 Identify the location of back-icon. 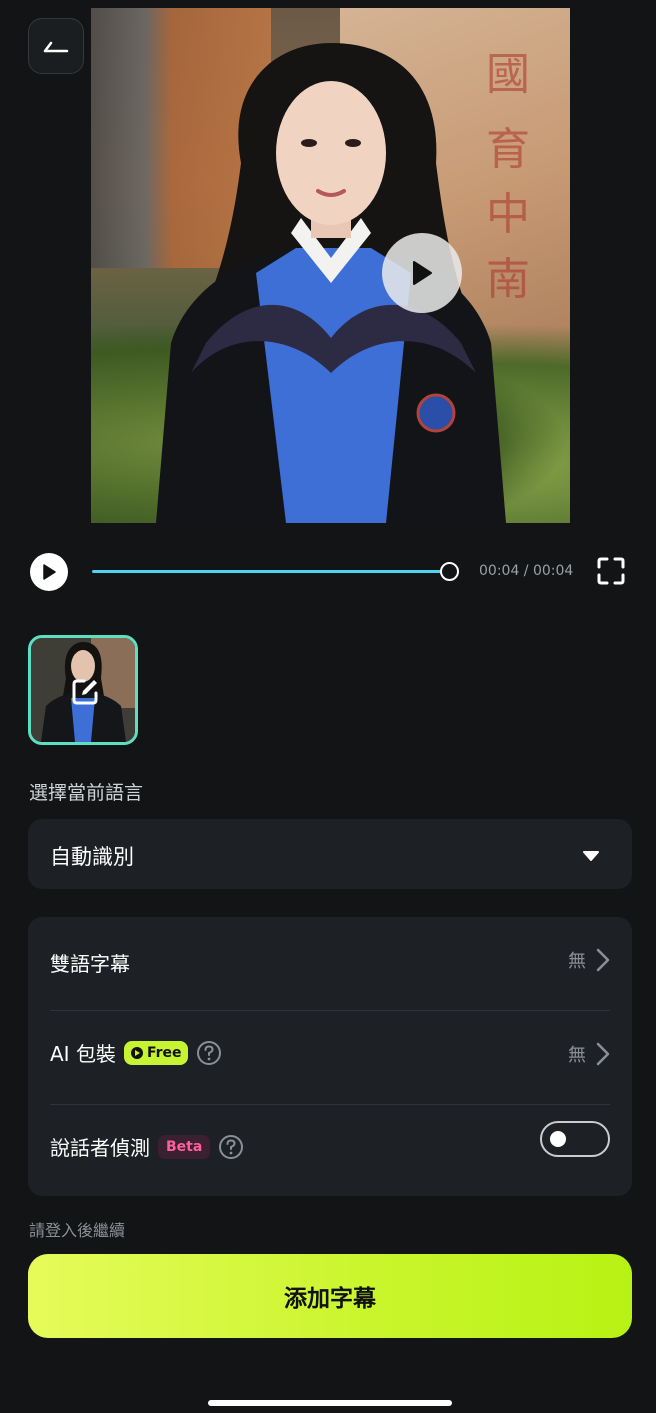
(56, 47).